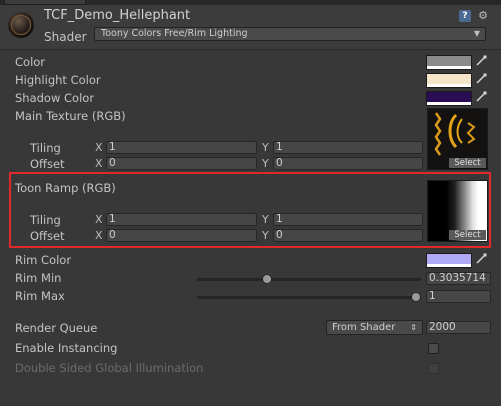  Describe the element at coordinates (65, 188) in the screenshot. I see `toon-ramp-label: Toon Ramp (RGB)` at that location.